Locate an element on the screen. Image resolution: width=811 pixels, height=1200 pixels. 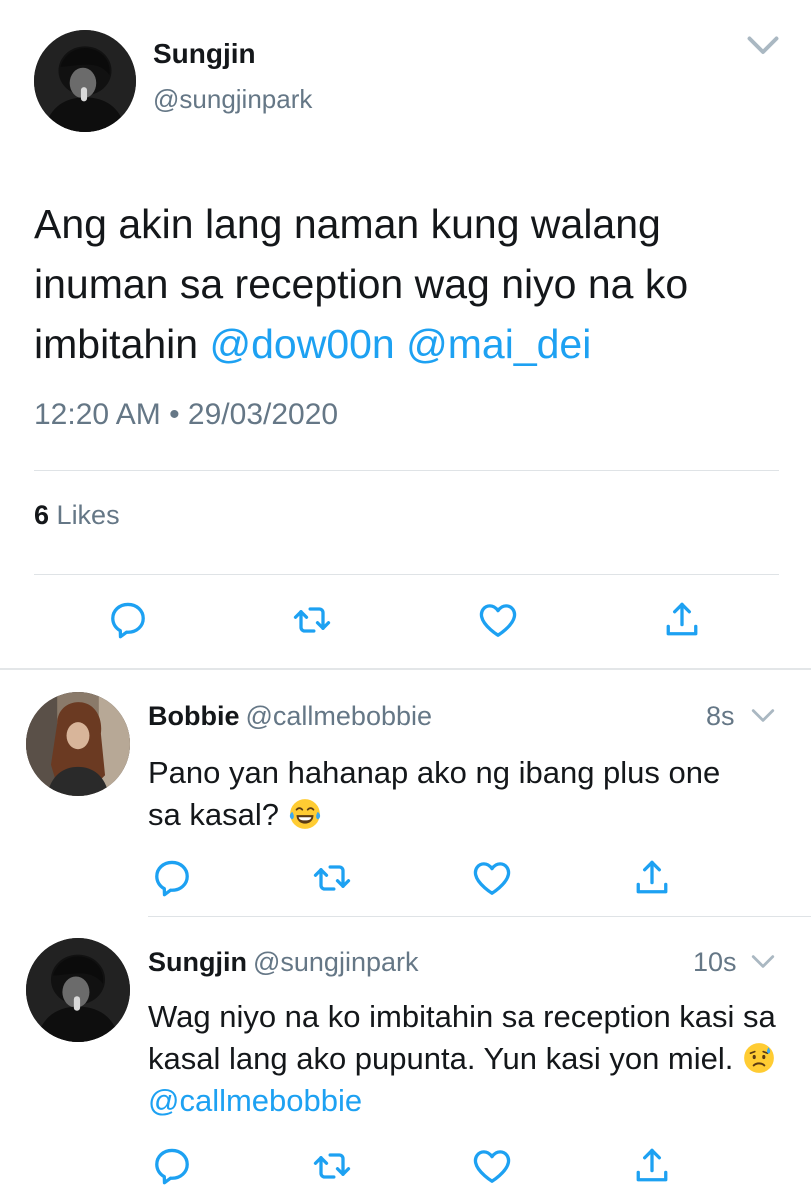
author-handle: @sungjinpark is located at coordinates (232, 99).